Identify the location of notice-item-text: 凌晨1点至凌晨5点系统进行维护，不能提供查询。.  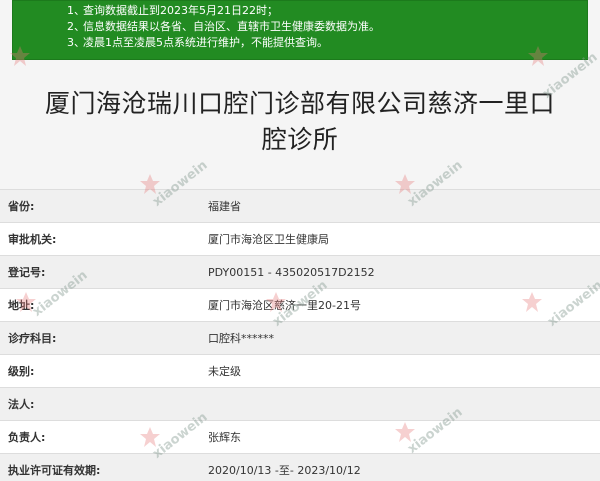
(205, 42).